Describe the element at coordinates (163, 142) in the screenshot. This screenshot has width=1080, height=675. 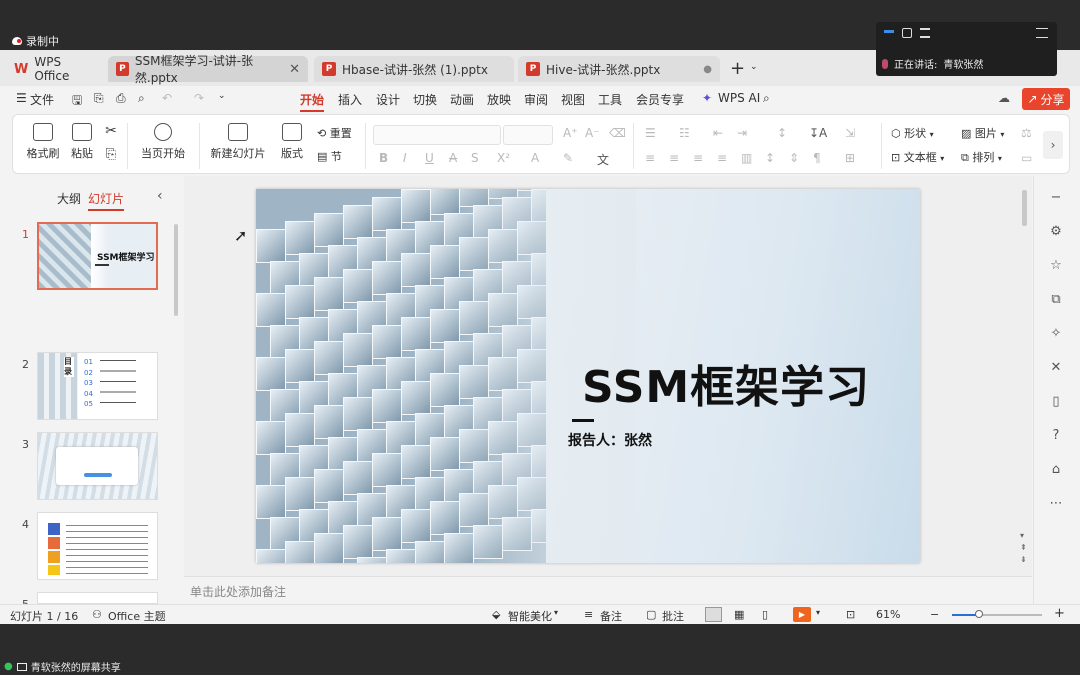
I see `play-from-current-button: 当页开始` at that location.